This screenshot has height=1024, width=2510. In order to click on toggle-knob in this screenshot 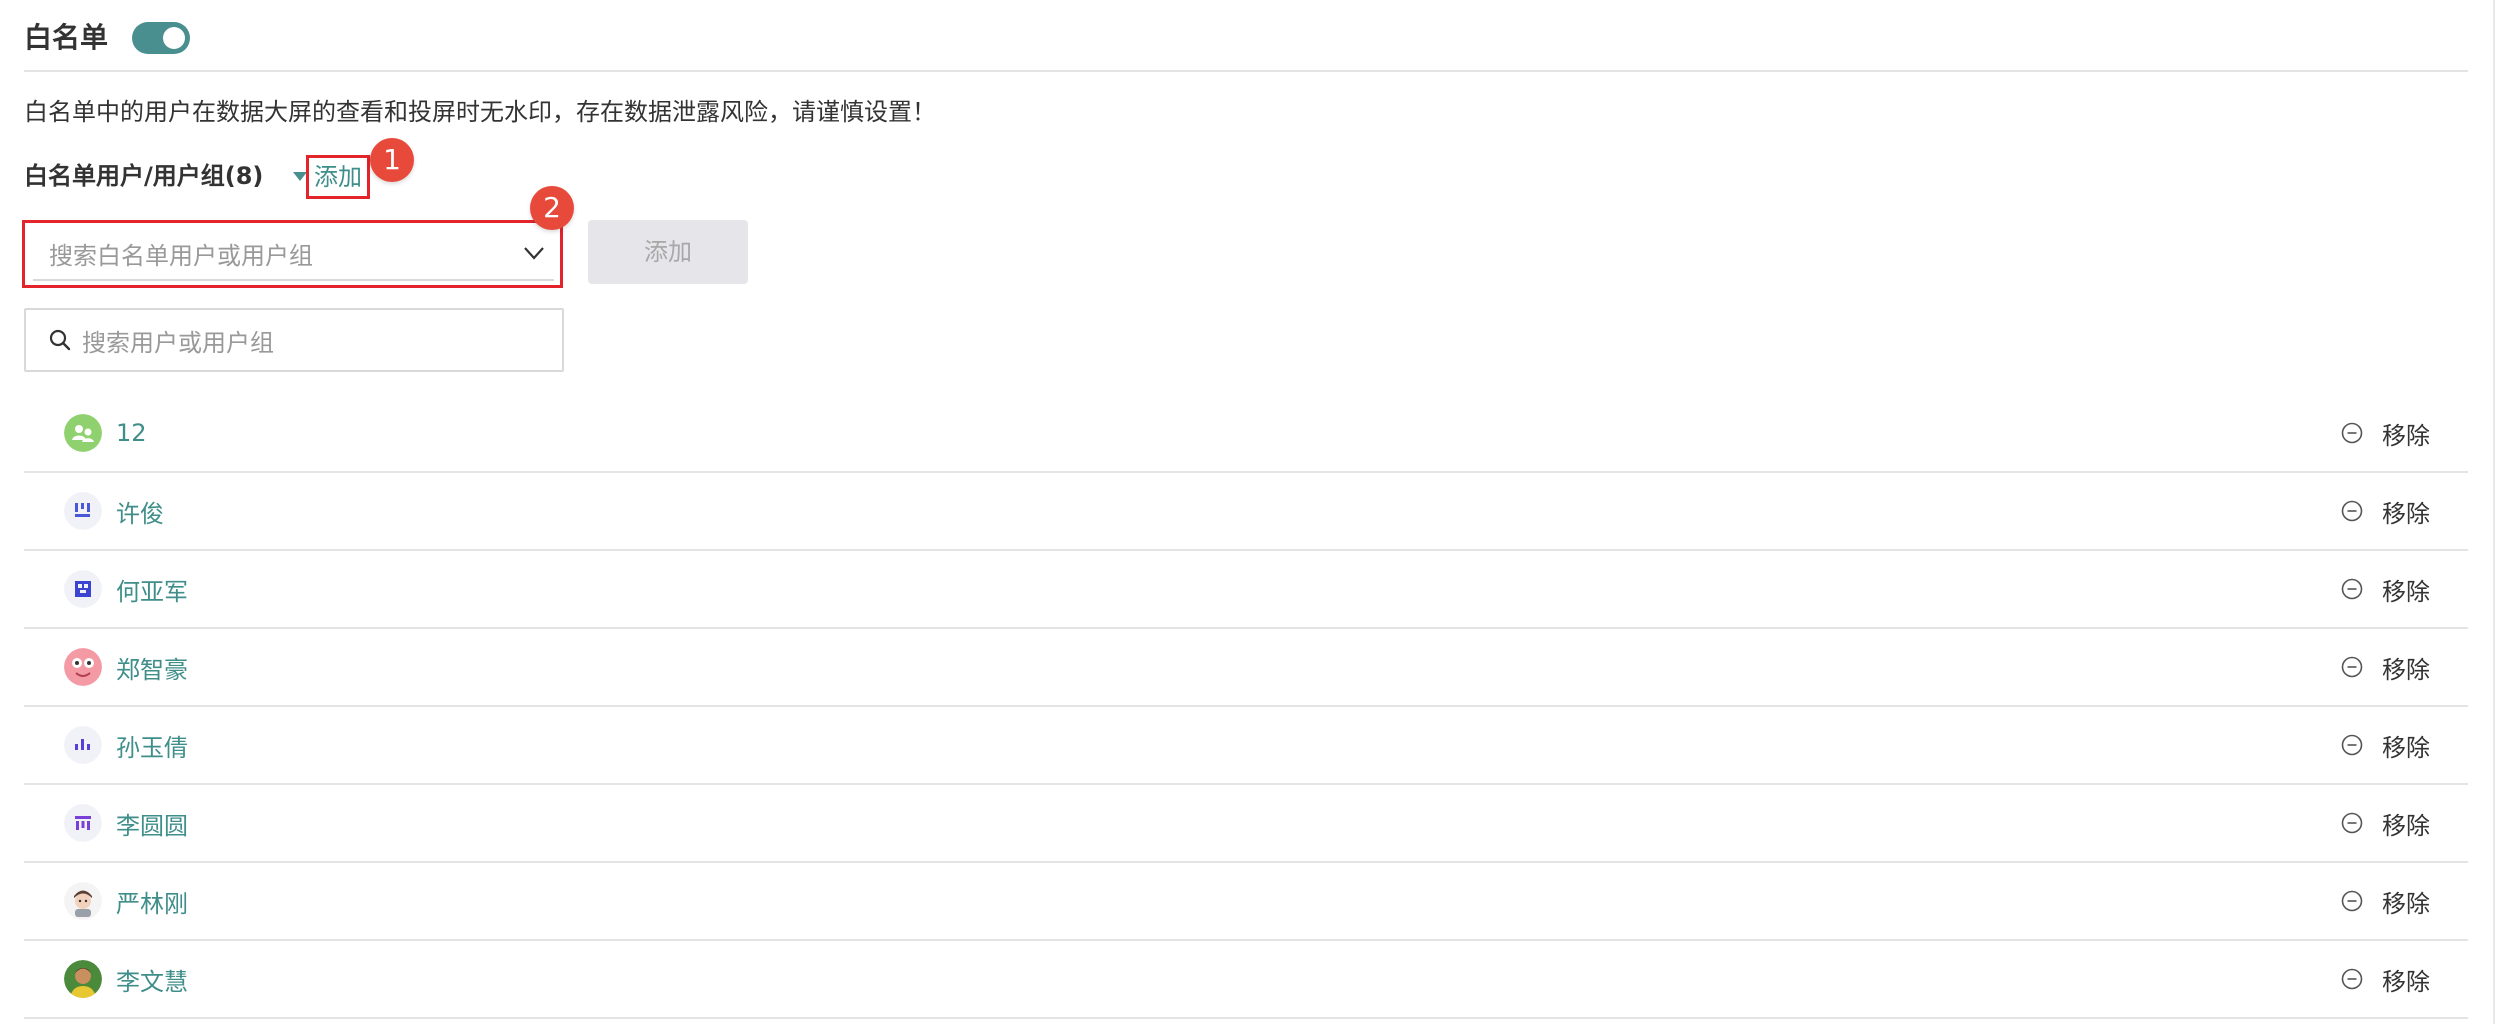, I will do `click(174, 38)`.